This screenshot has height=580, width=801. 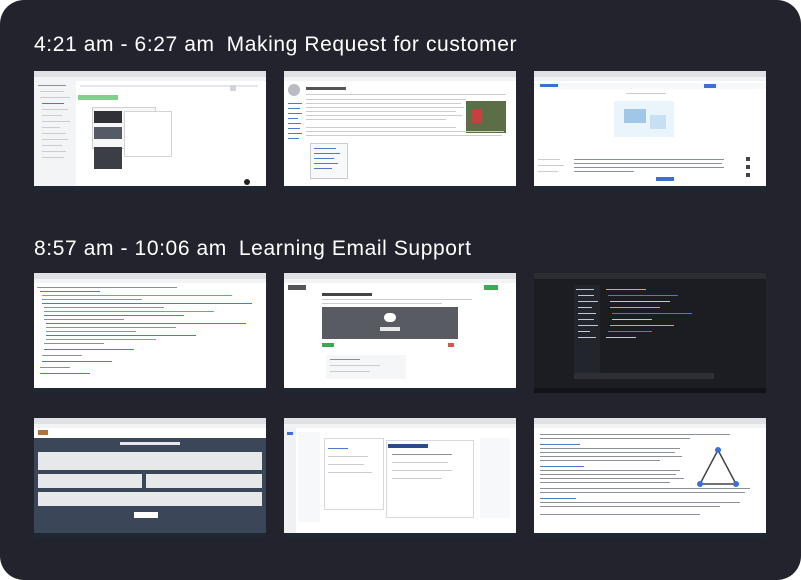 I want to click on screenshot-announcement-page, so click(x=150, y=478).